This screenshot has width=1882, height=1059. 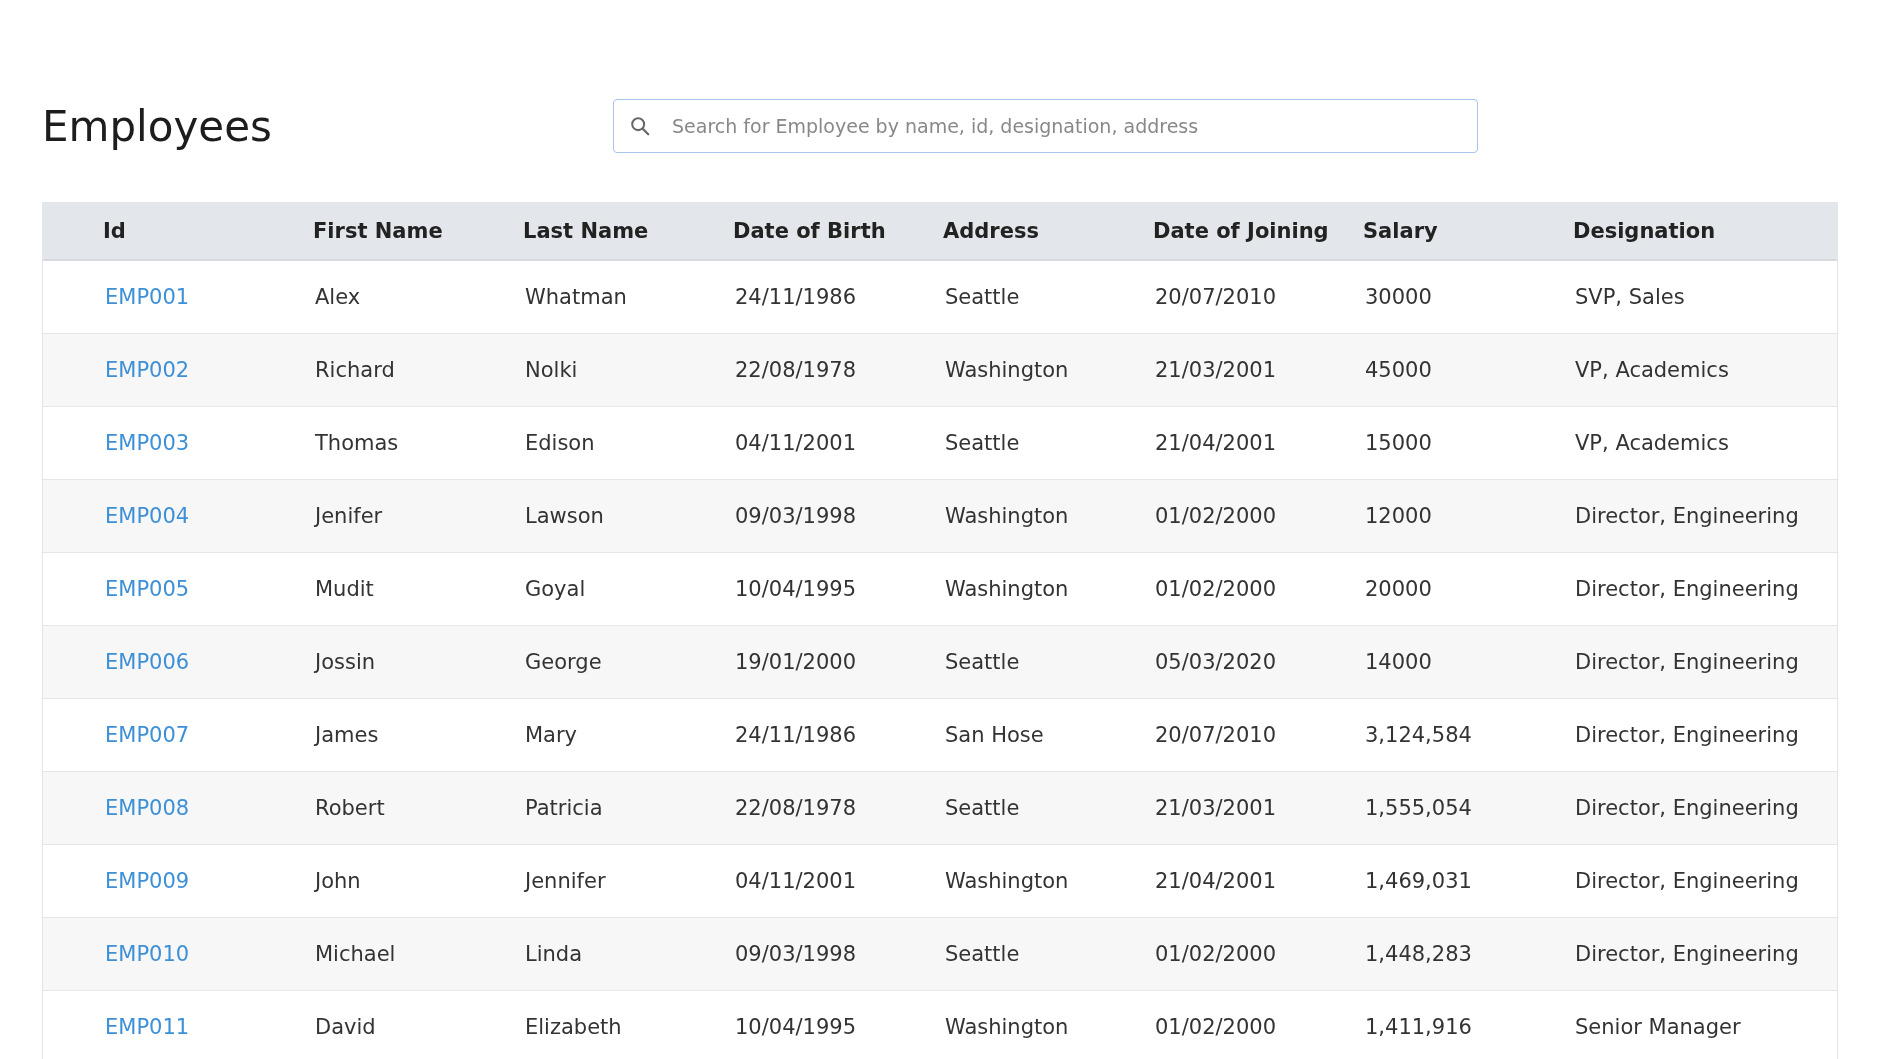 I want to click on table-cell-text: Jossin, so click(x=345, y=662).